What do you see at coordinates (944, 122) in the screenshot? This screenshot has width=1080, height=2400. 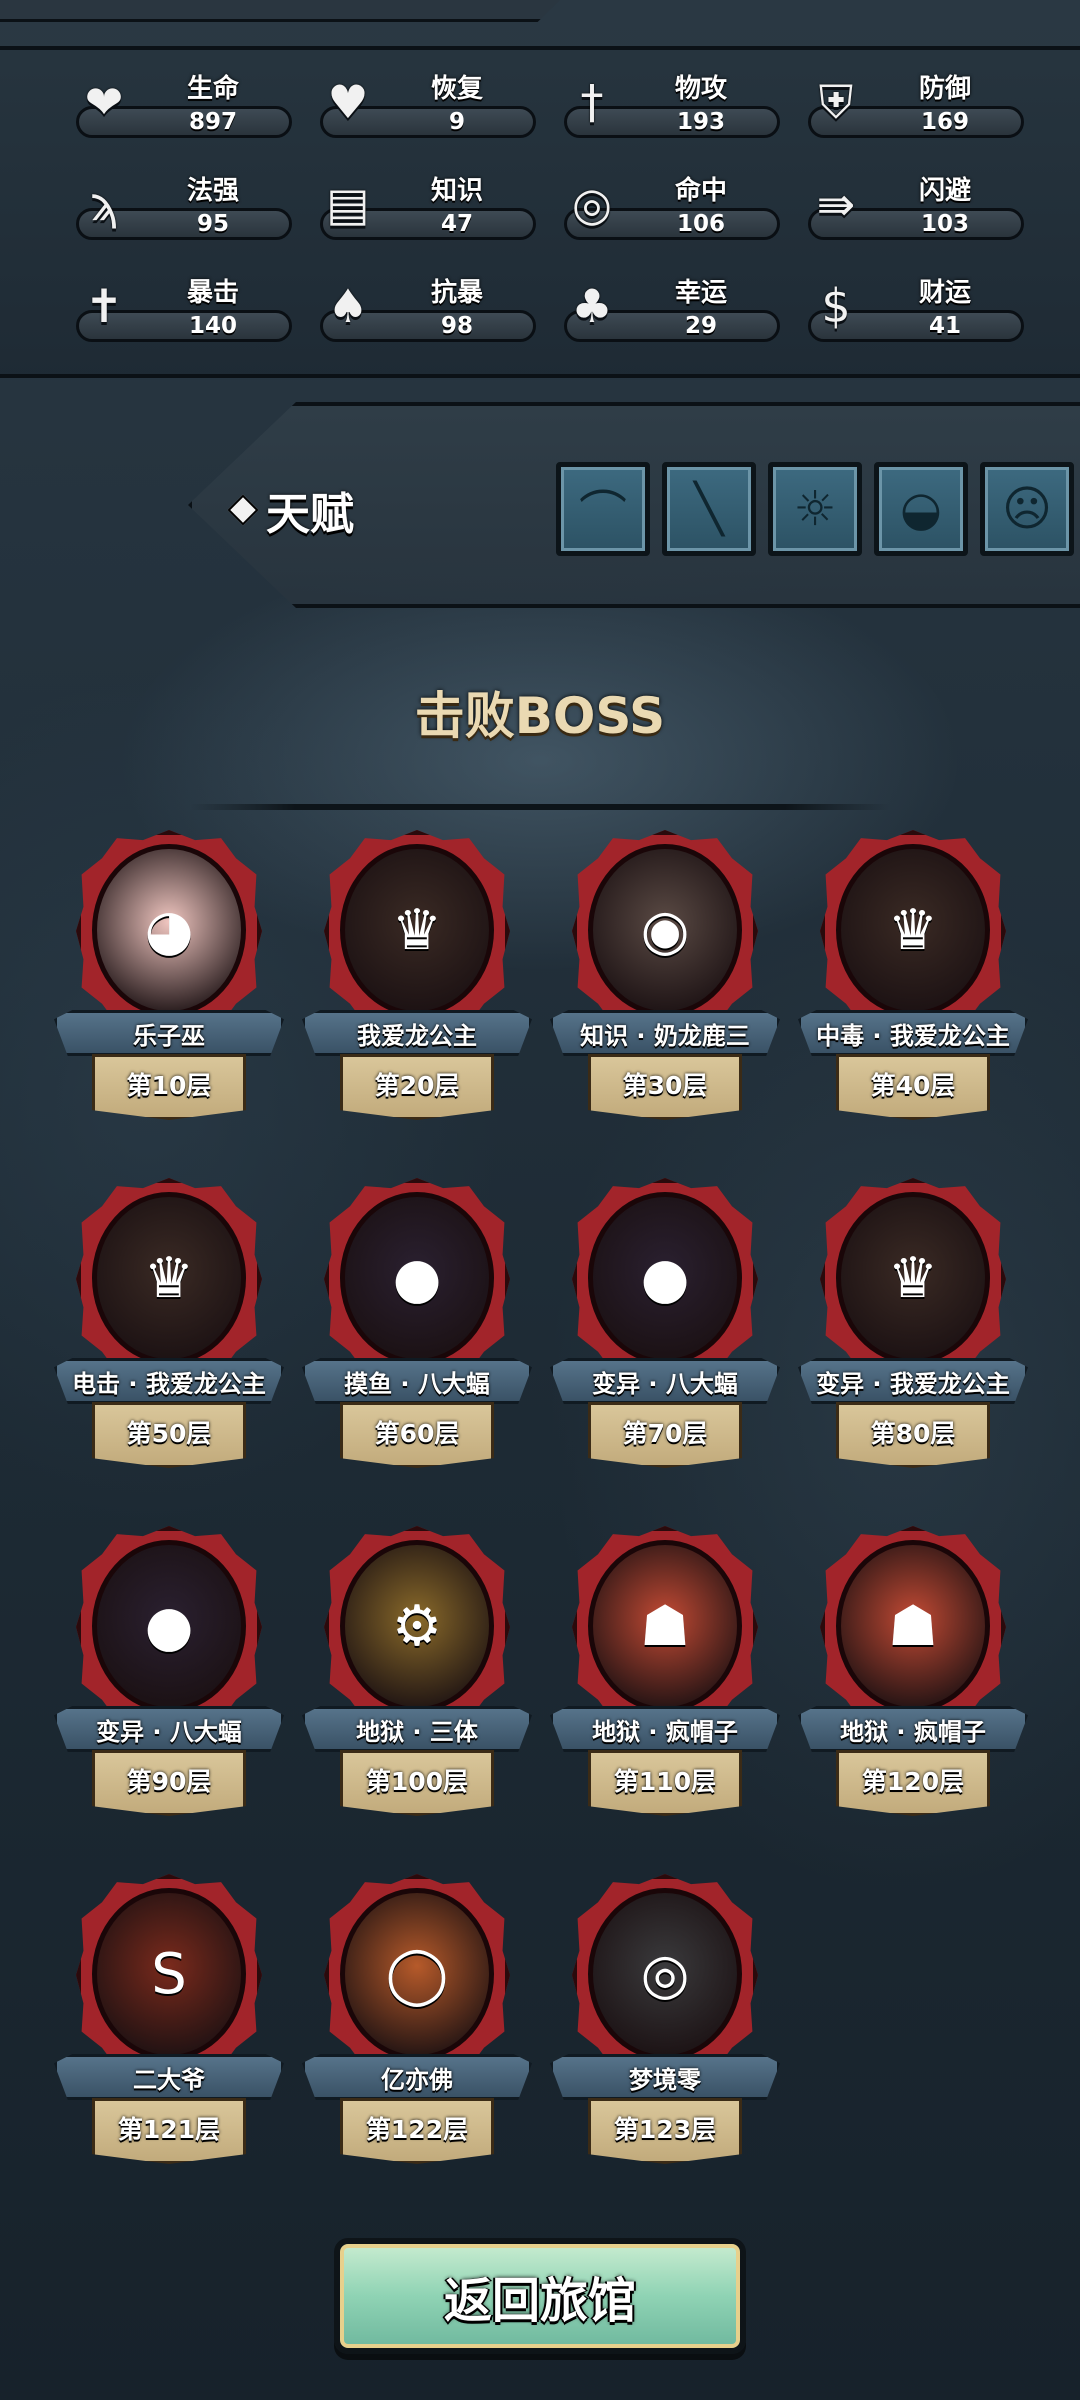 I see `stat-value: 169` at bounding box center [944, 122].